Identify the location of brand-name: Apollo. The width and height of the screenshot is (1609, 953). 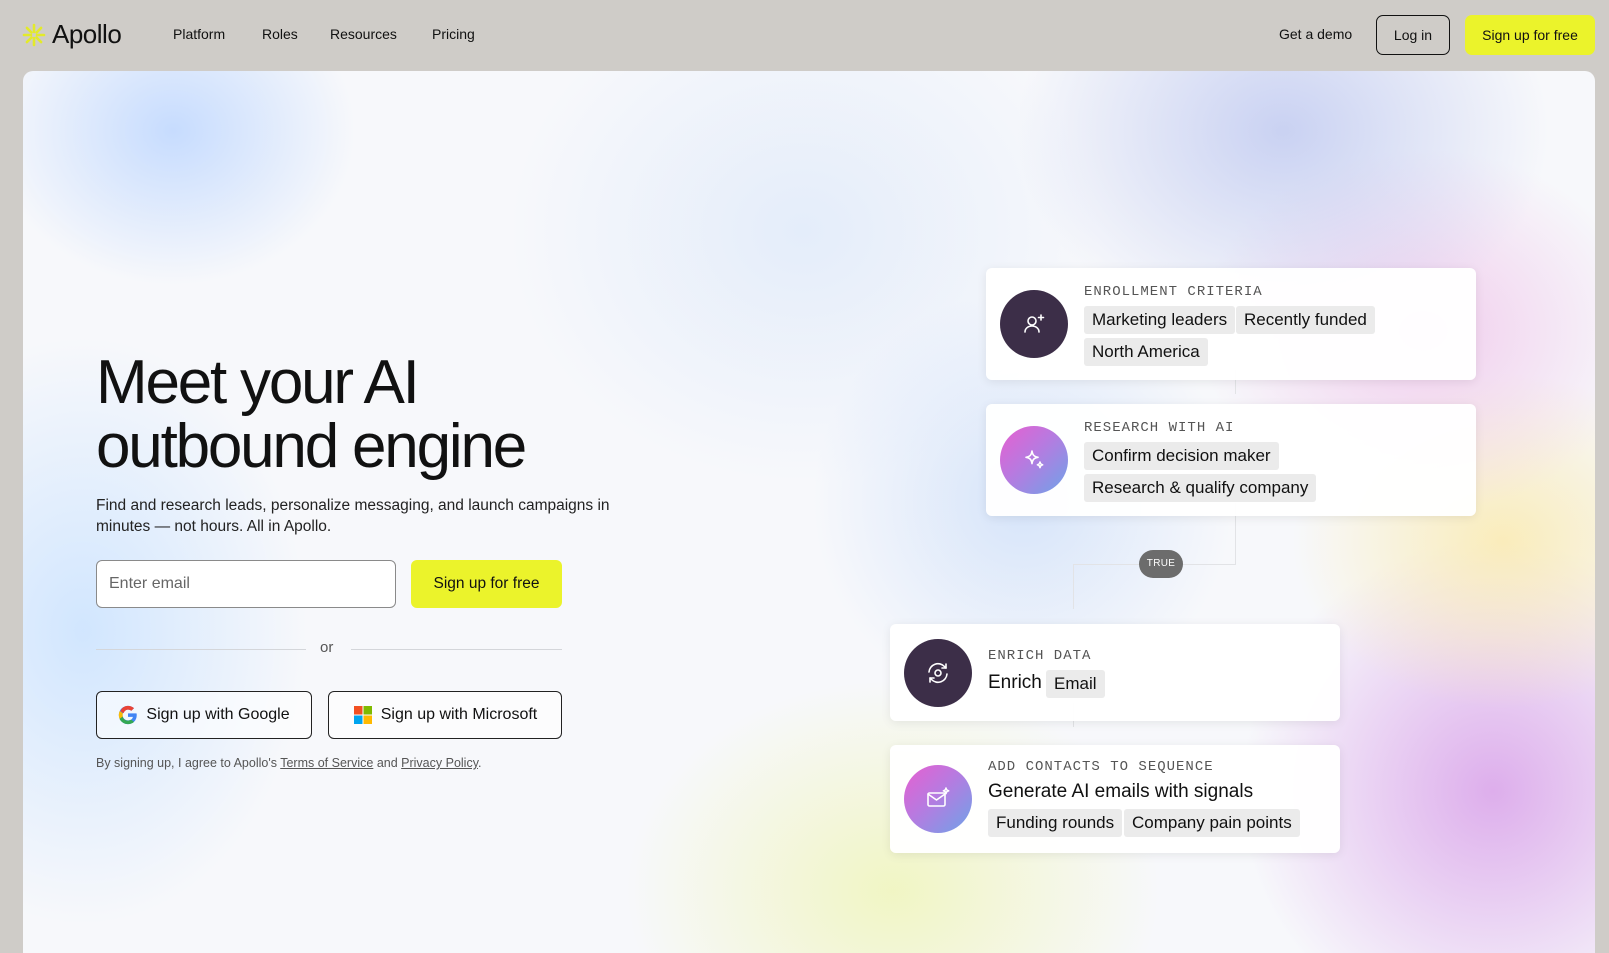
(87, 34).